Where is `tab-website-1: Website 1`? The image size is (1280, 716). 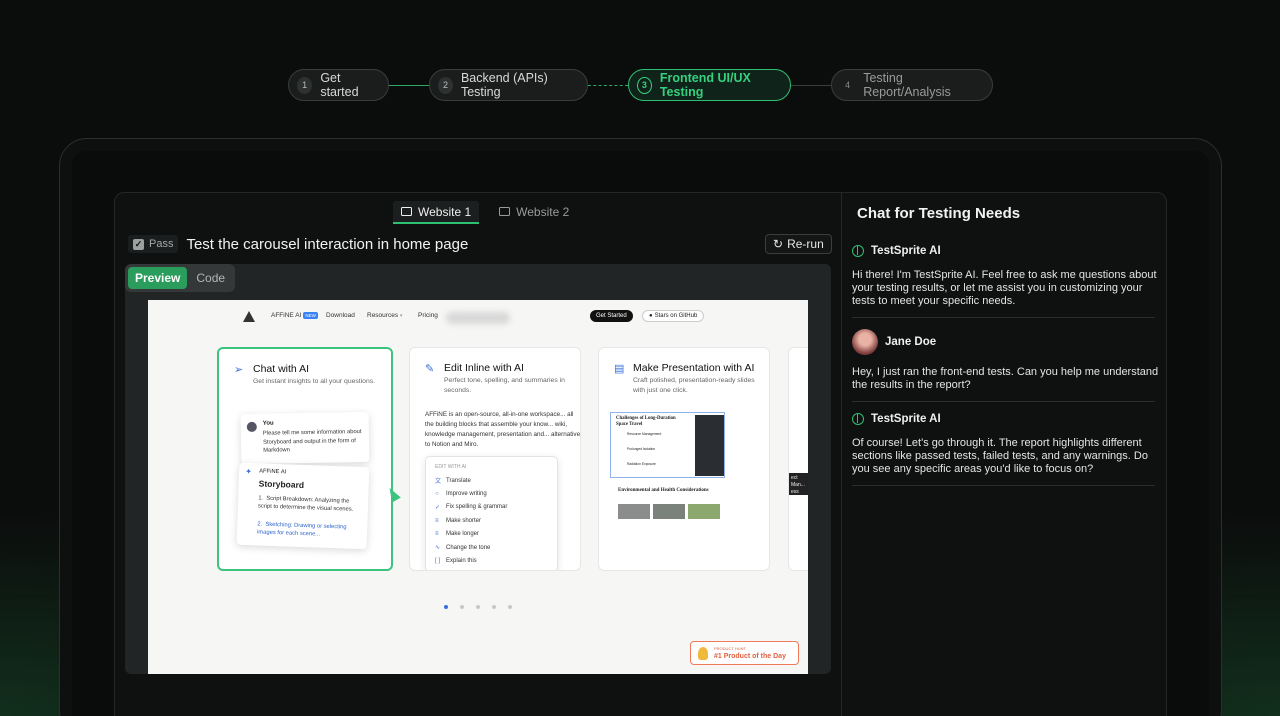 tab-website-1: Website 1 is located at coordinates (436, 212).